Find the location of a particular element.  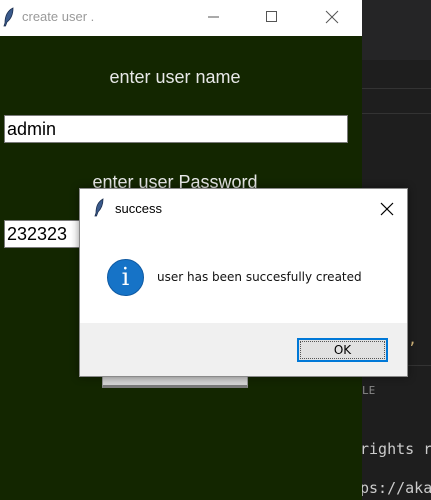

dialog-title: success is located at coordinates (138, 208).